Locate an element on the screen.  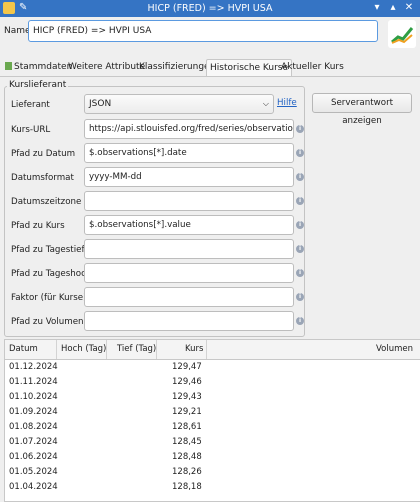
lieferant-label: Lieferant is located at coordinates (30, 105).